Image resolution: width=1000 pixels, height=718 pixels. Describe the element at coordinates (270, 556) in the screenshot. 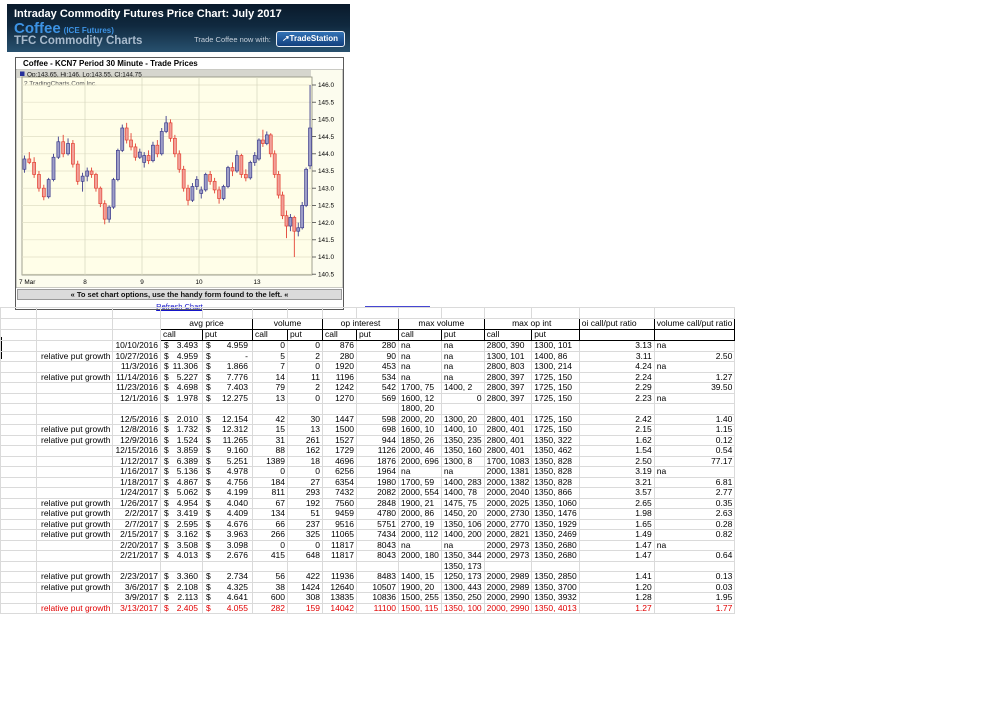

I see `cell-vol-call: 415` at that location.